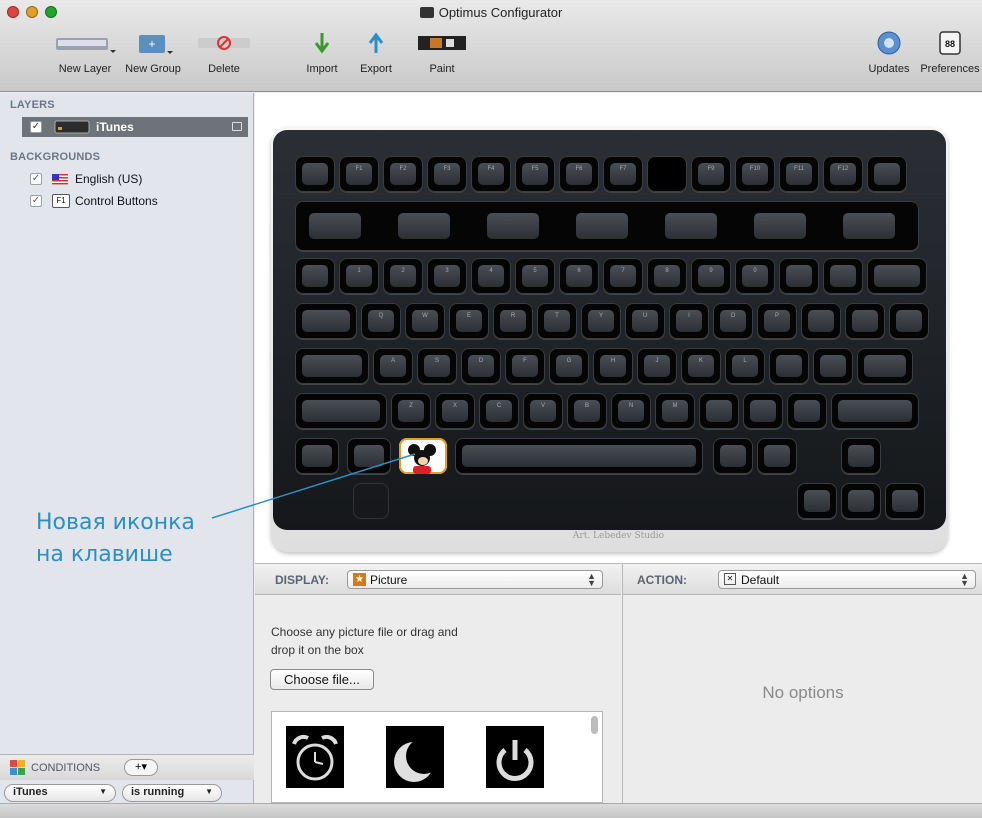 The image size is (982, 818). What do you see at coordinates (237, 126) in the screenshot?
I see `layer-options-icon` at bounding box center [237, 126].